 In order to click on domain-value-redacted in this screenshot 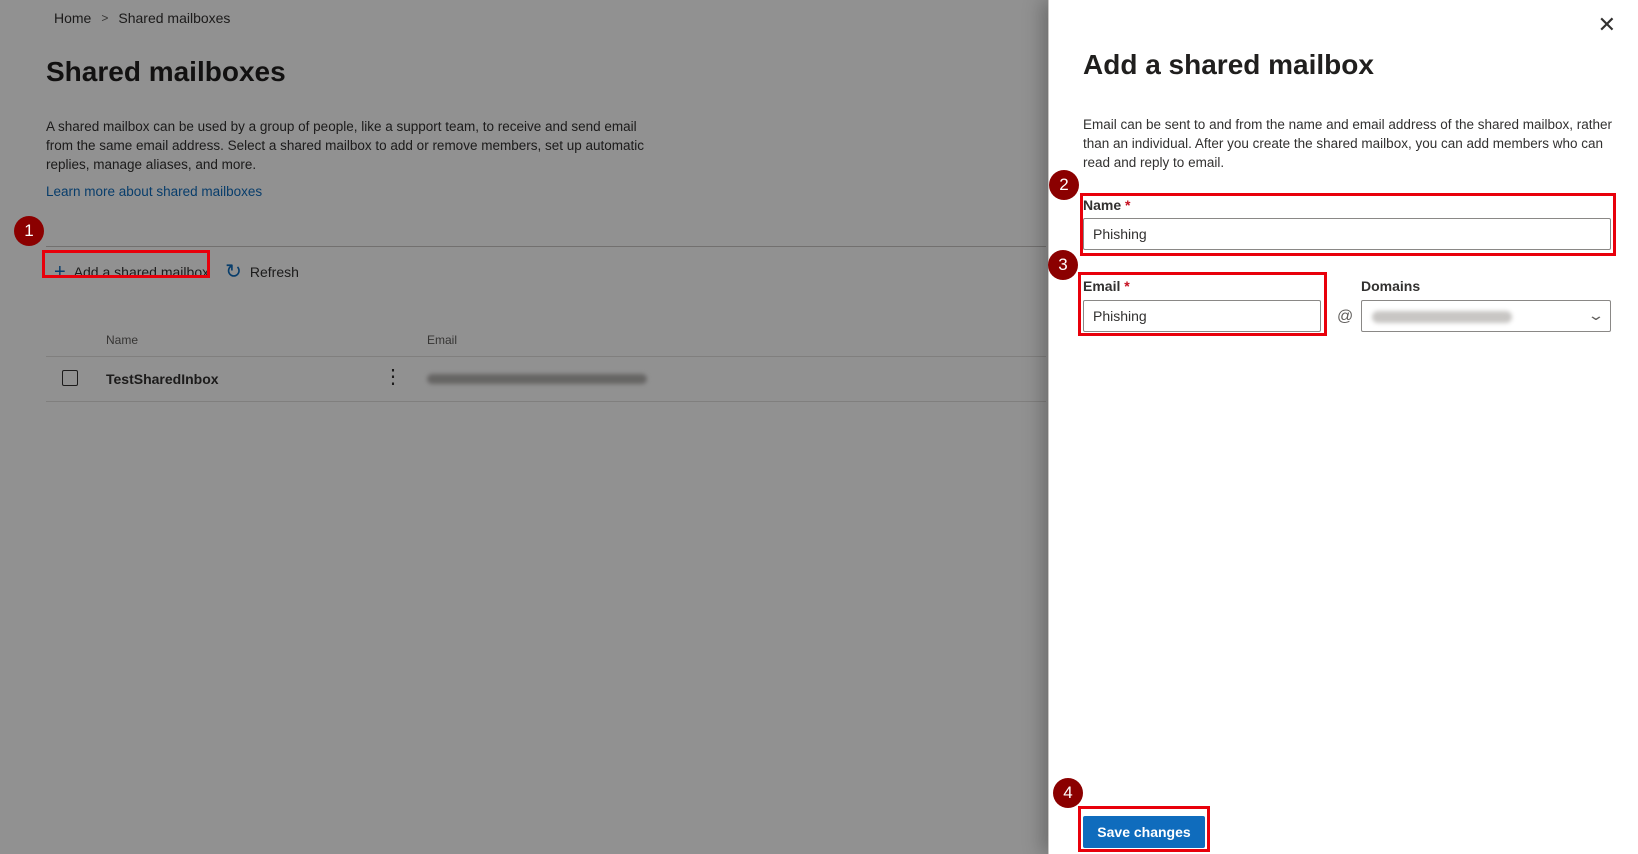, I will do `click(1442, 317)`.